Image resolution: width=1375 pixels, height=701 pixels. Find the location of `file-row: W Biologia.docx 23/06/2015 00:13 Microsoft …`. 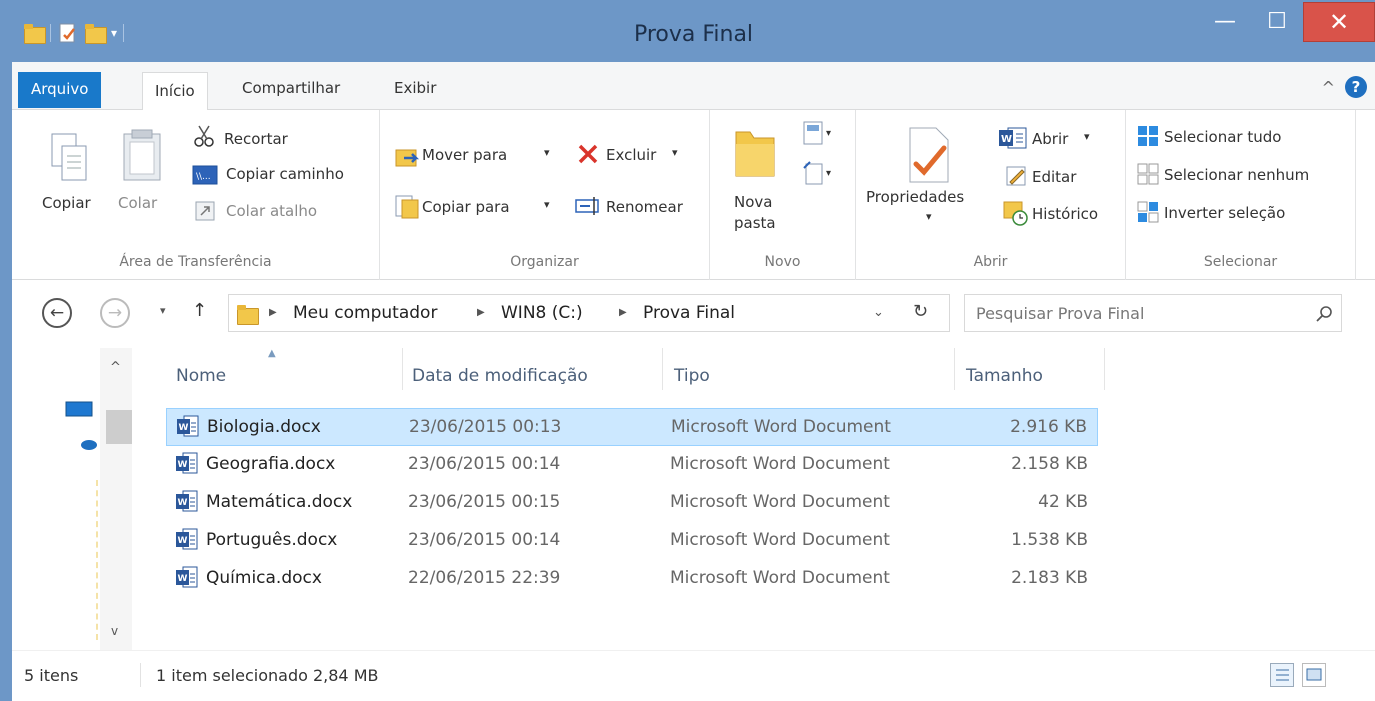

file-row: W Biologia.docx 23/06/2015 00:13 Microsoft … is located at coordinates (632, 427).